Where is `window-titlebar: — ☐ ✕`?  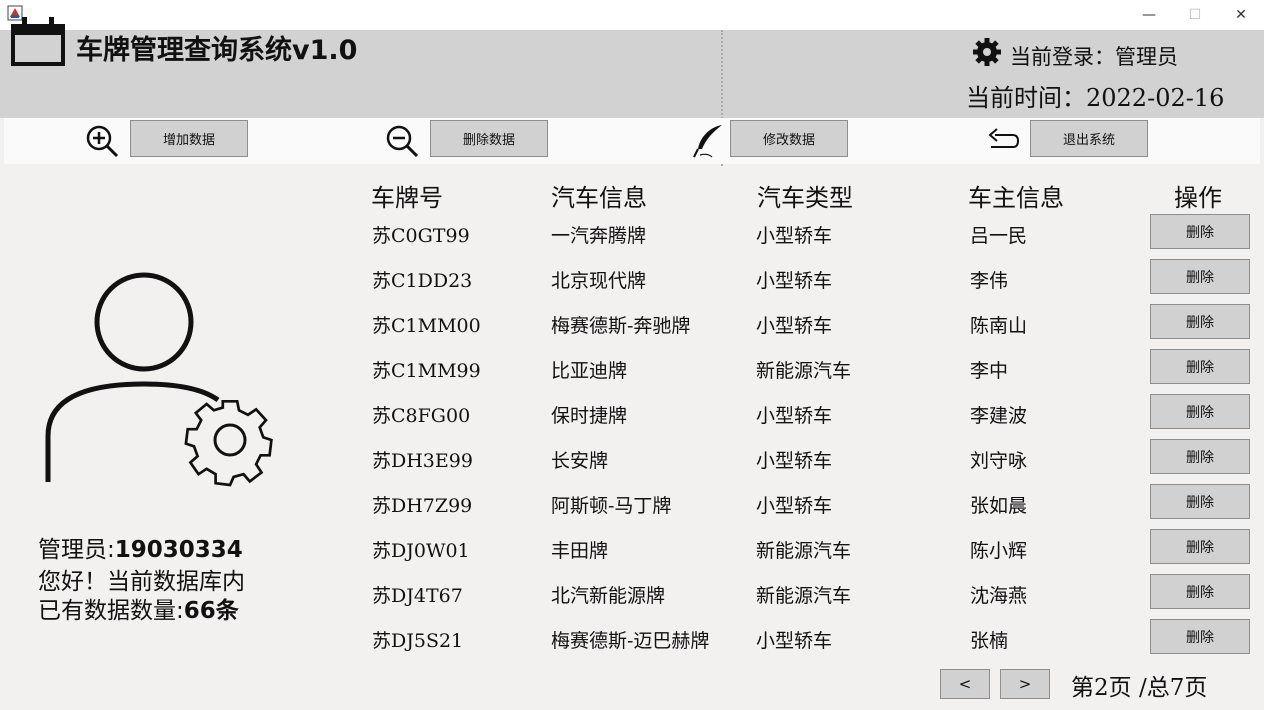
window-titlebar: — ☐ ✕ is located at coordinates (632, 15).